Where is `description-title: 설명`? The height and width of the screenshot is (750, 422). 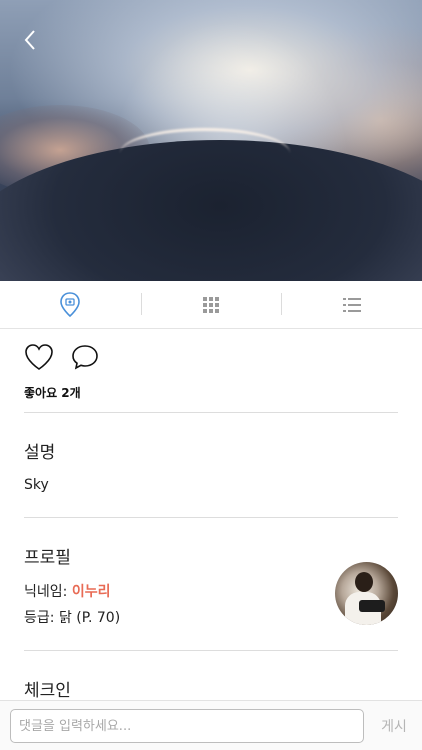
description-title: 설명 is located at coordinates (40, 453).